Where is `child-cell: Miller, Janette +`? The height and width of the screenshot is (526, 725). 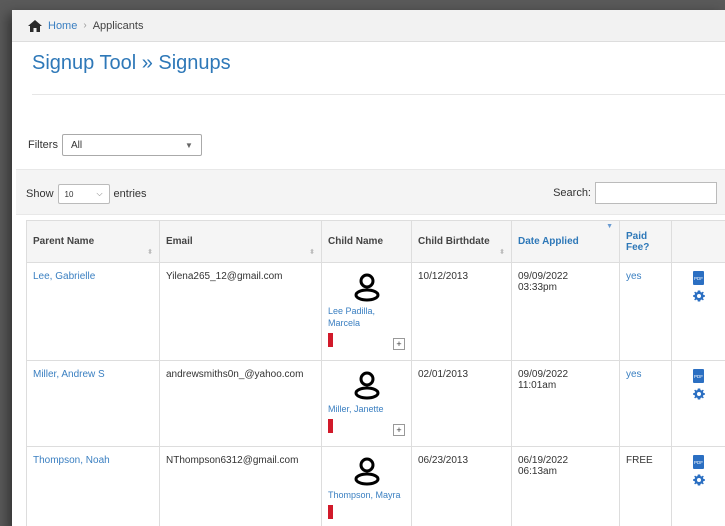 child-cell: Miller, Janette + is located at coordinates (366, 403).